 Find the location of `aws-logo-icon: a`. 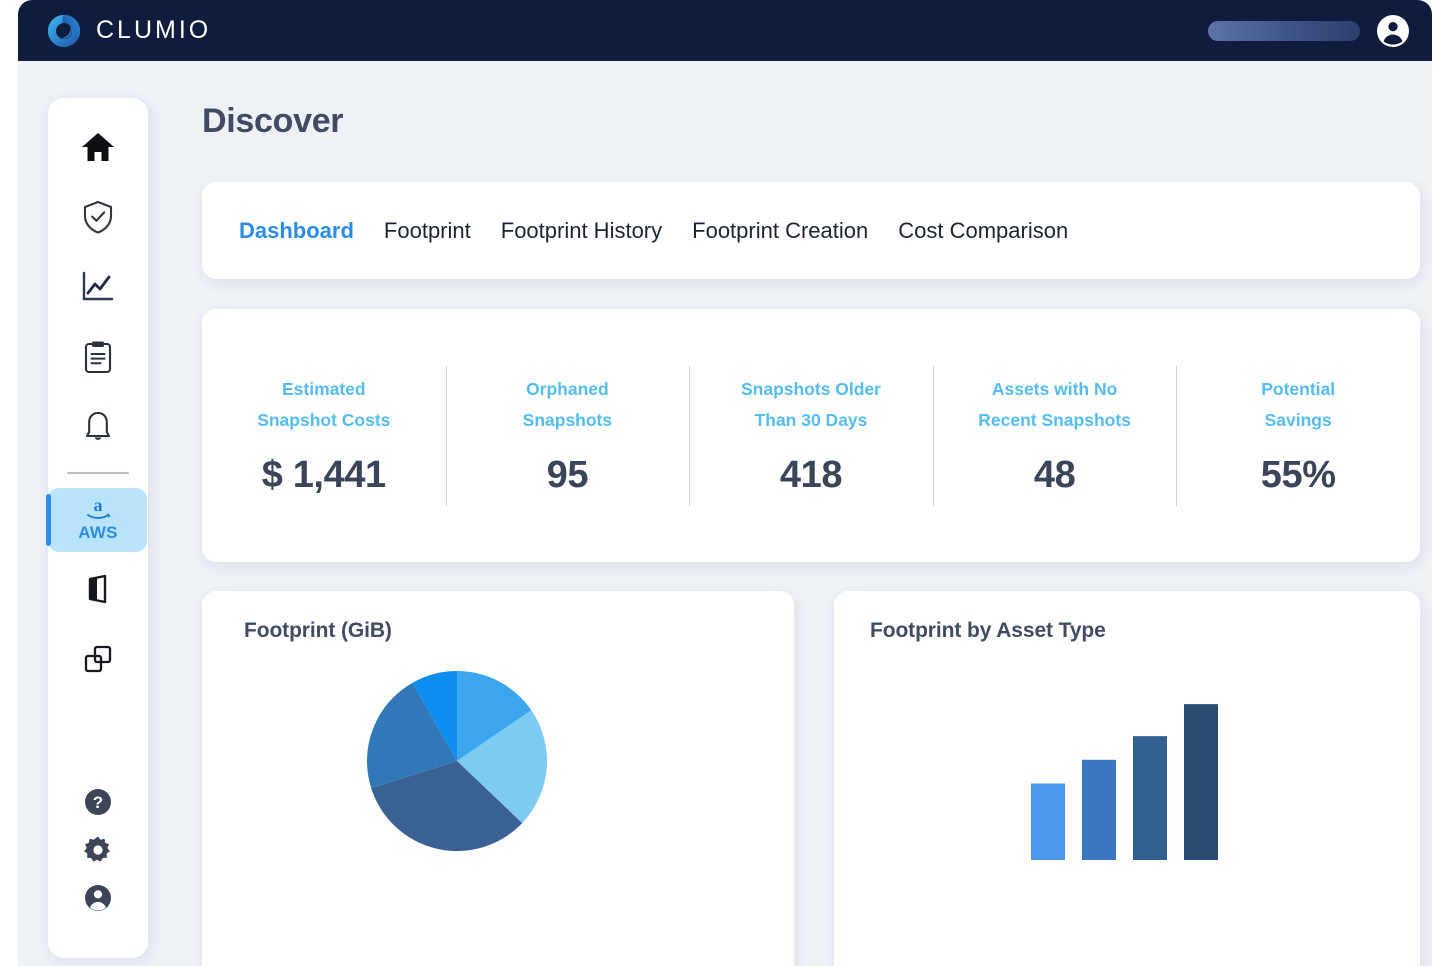

aws-logo-icon: a is located at coordinates (99, 507).